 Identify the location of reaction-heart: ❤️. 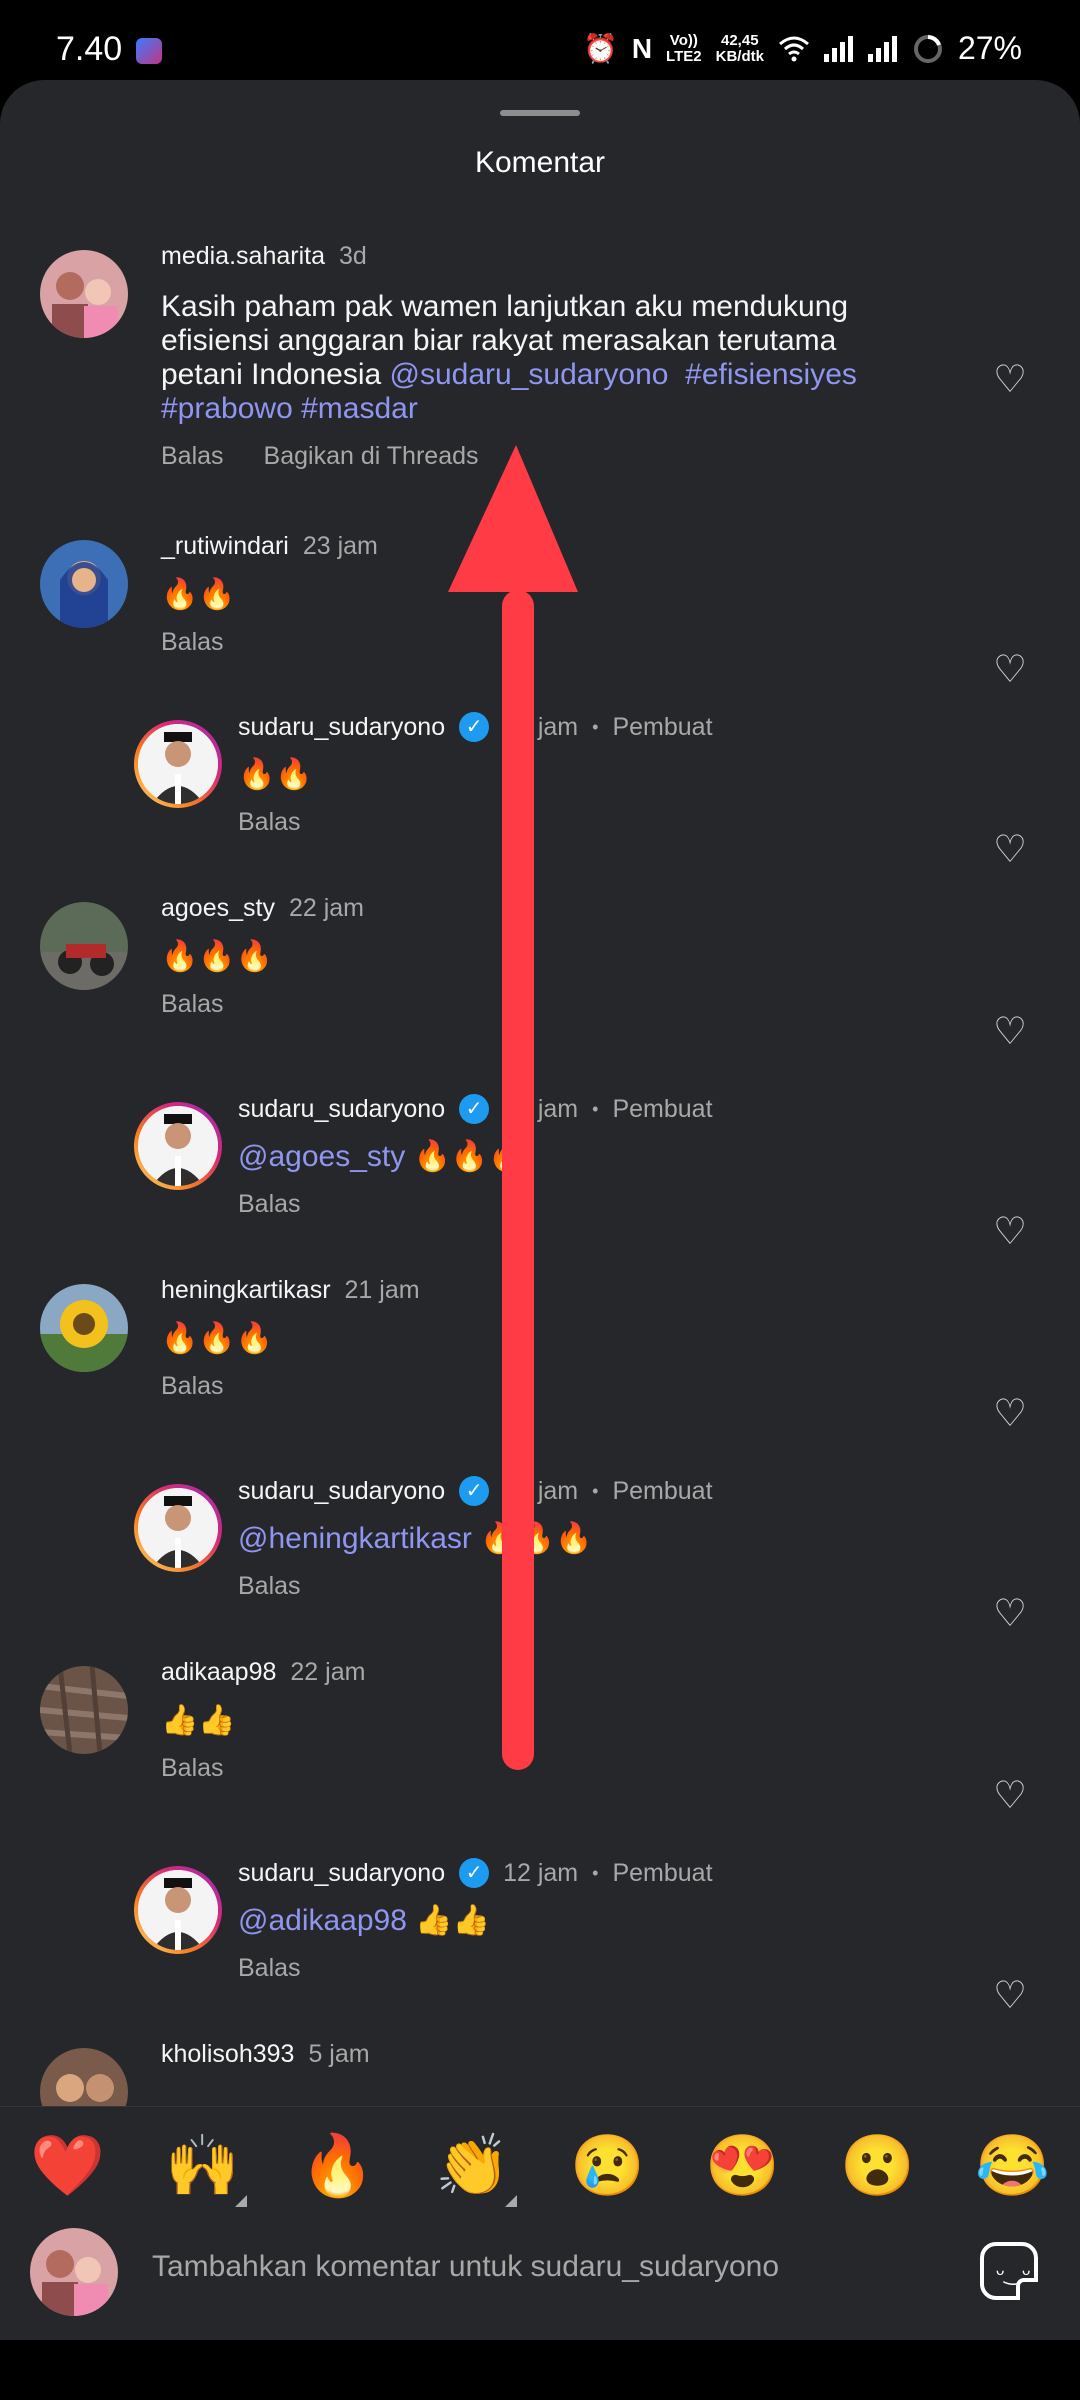
(68, 2165).